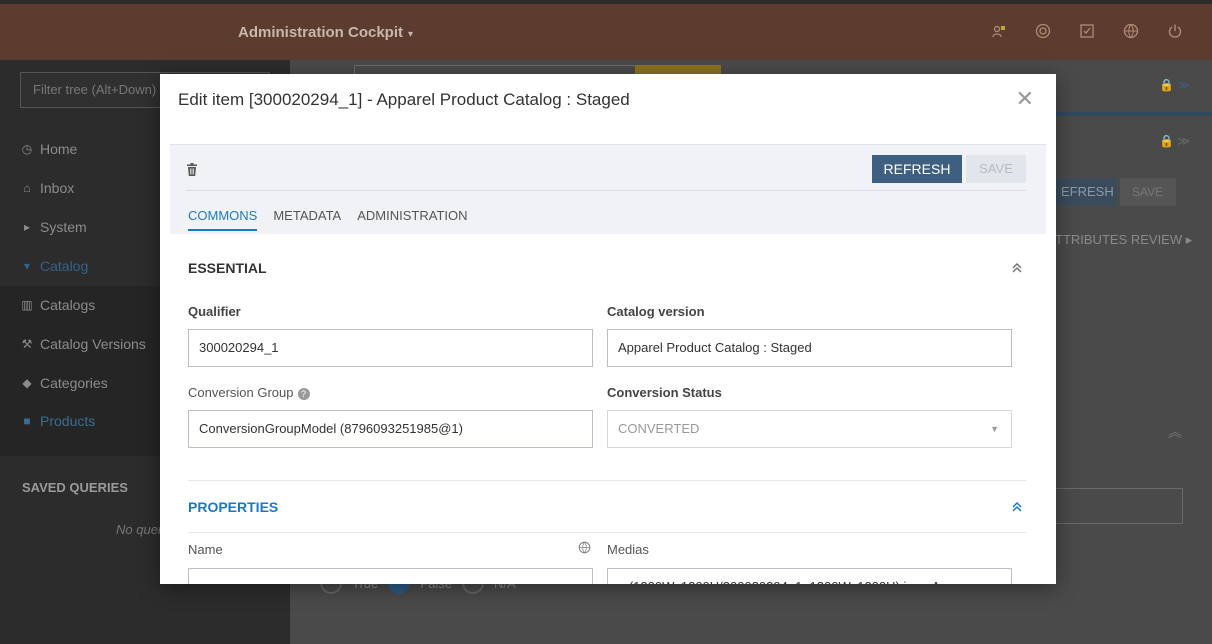 The image size is (1212, 644). I want to click on sidebar-item-home: ◷ Home, so click(49, 149).